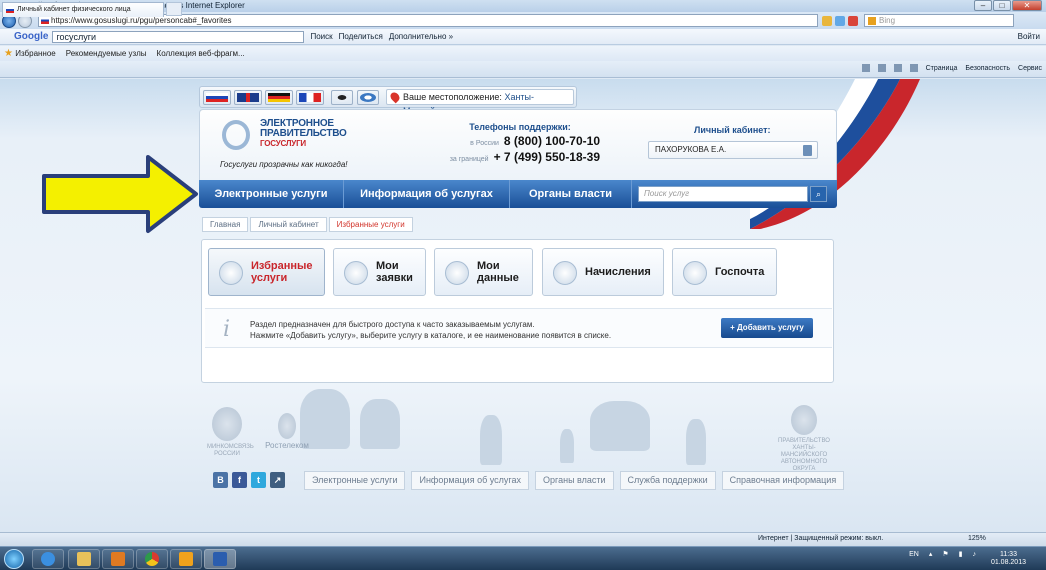 This screenshot has height=570, width=1046. Describe the element at coordinates (732, 130) in the screenshot. I see `cabinet-title: Личный кабинет:` at that location.